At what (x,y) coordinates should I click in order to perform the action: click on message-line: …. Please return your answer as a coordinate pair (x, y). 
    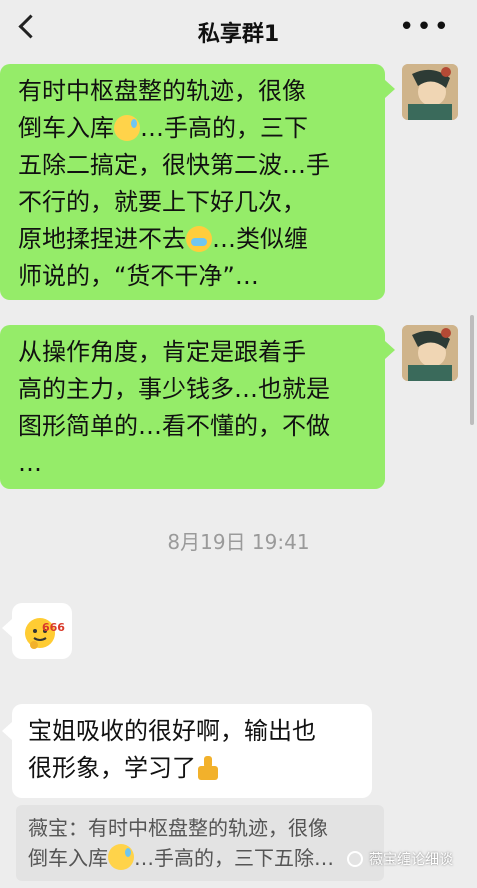
    Looking at the image, I should click on (30, 463).